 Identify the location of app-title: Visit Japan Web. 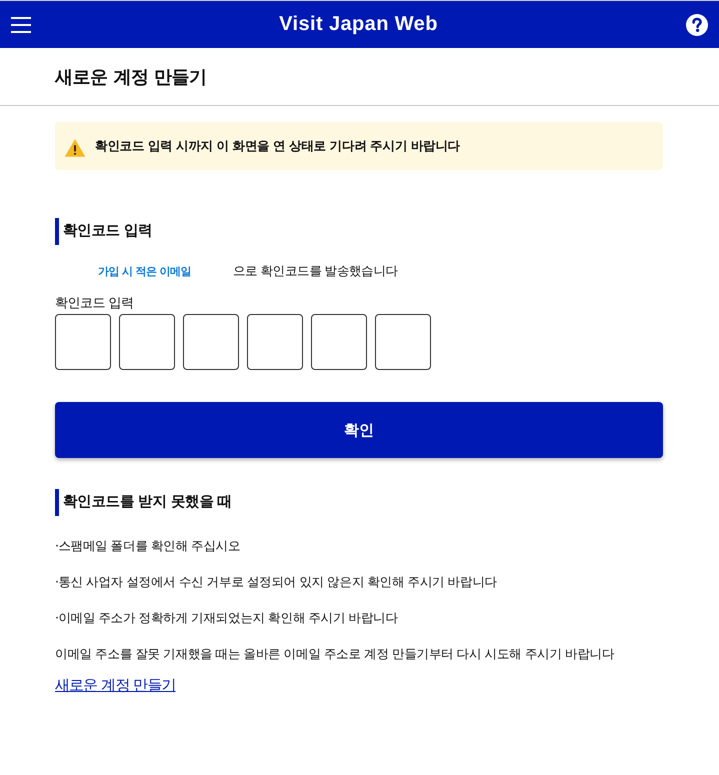
(358, 24).